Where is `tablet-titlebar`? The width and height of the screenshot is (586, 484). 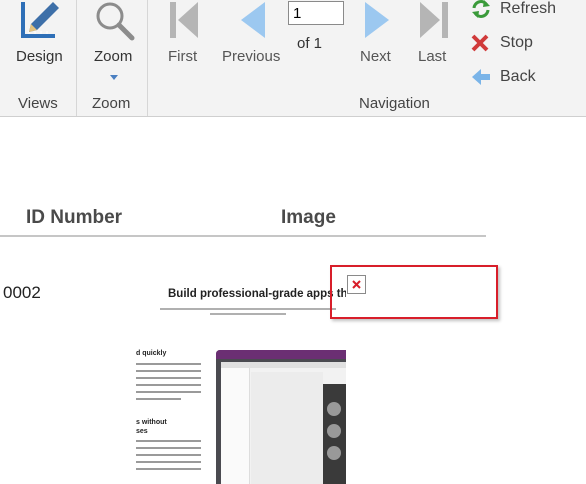 tablet-titlebar is located at coordinates (281, 354).